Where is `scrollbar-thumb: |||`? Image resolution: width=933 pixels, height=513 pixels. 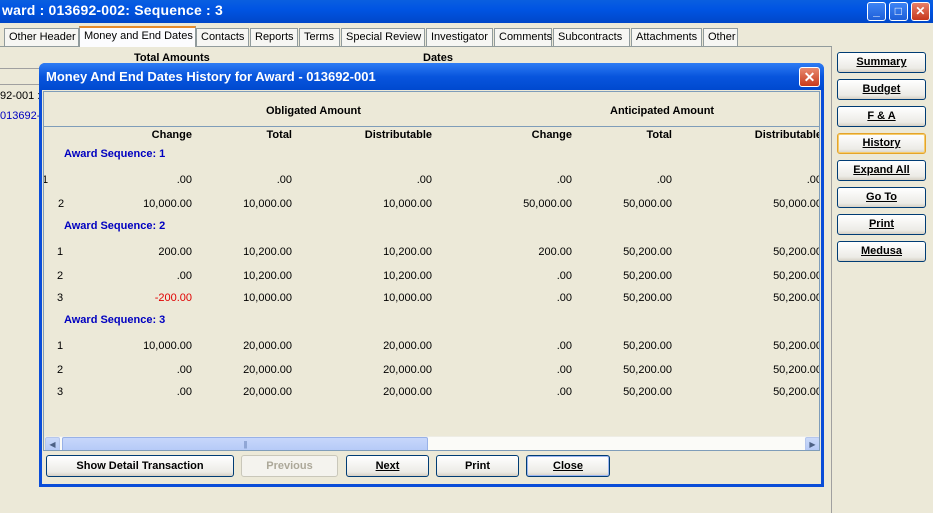 scrollbar-thumb: ||| is located at coordinates (245, 443).